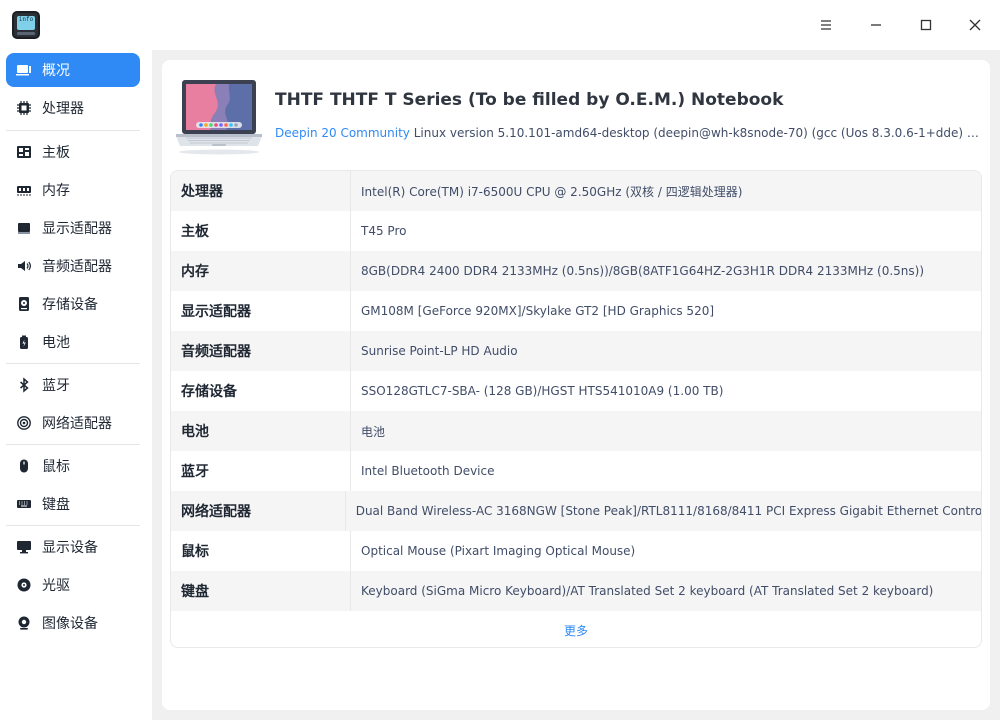  Describe the element at coordinates (261, 551) in the screenshot. I see `row-key: 鼠标` at that location.